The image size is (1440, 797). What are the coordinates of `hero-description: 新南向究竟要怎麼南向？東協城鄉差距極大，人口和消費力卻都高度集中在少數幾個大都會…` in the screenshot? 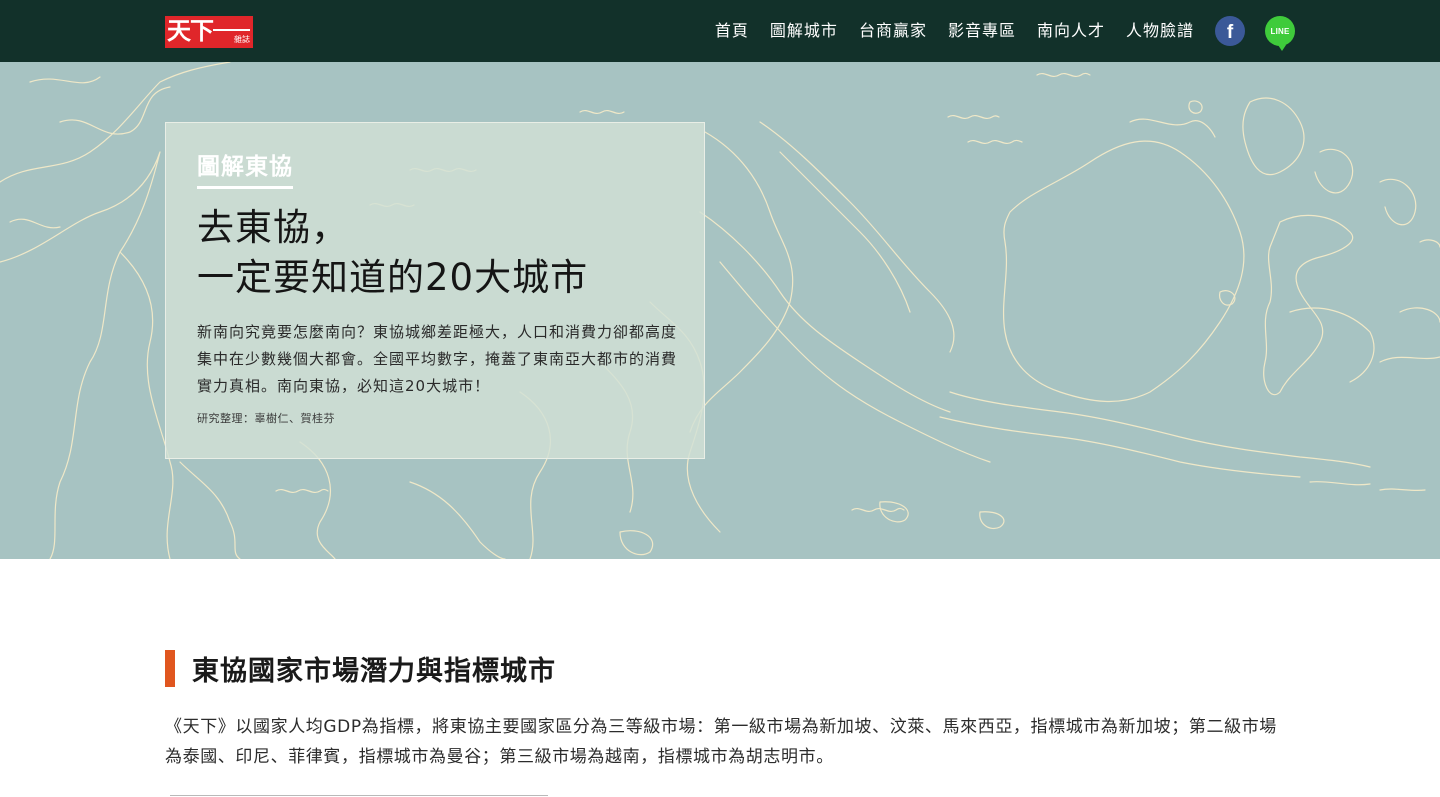 It's located at (437, 359).